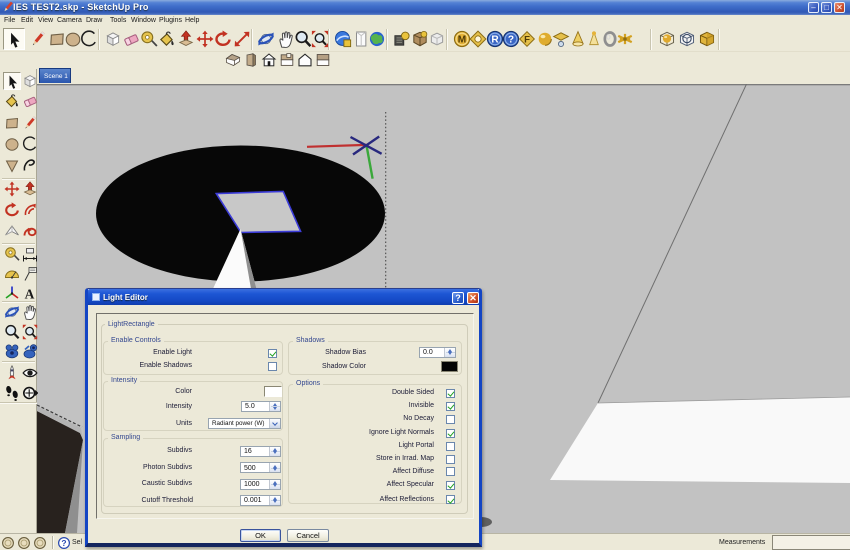 This screenshot has width=850, height=550. What do you see at coordinates (30, 293) in the screenshot?
I see `svg-text: A` at bounding box center [30, 293].